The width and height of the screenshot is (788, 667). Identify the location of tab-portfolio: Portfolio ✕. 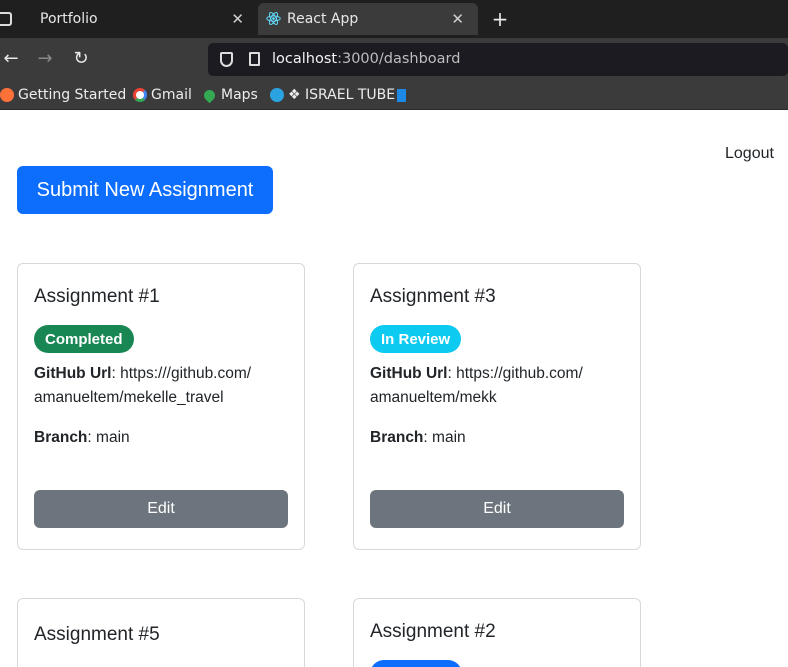
(128, 19).